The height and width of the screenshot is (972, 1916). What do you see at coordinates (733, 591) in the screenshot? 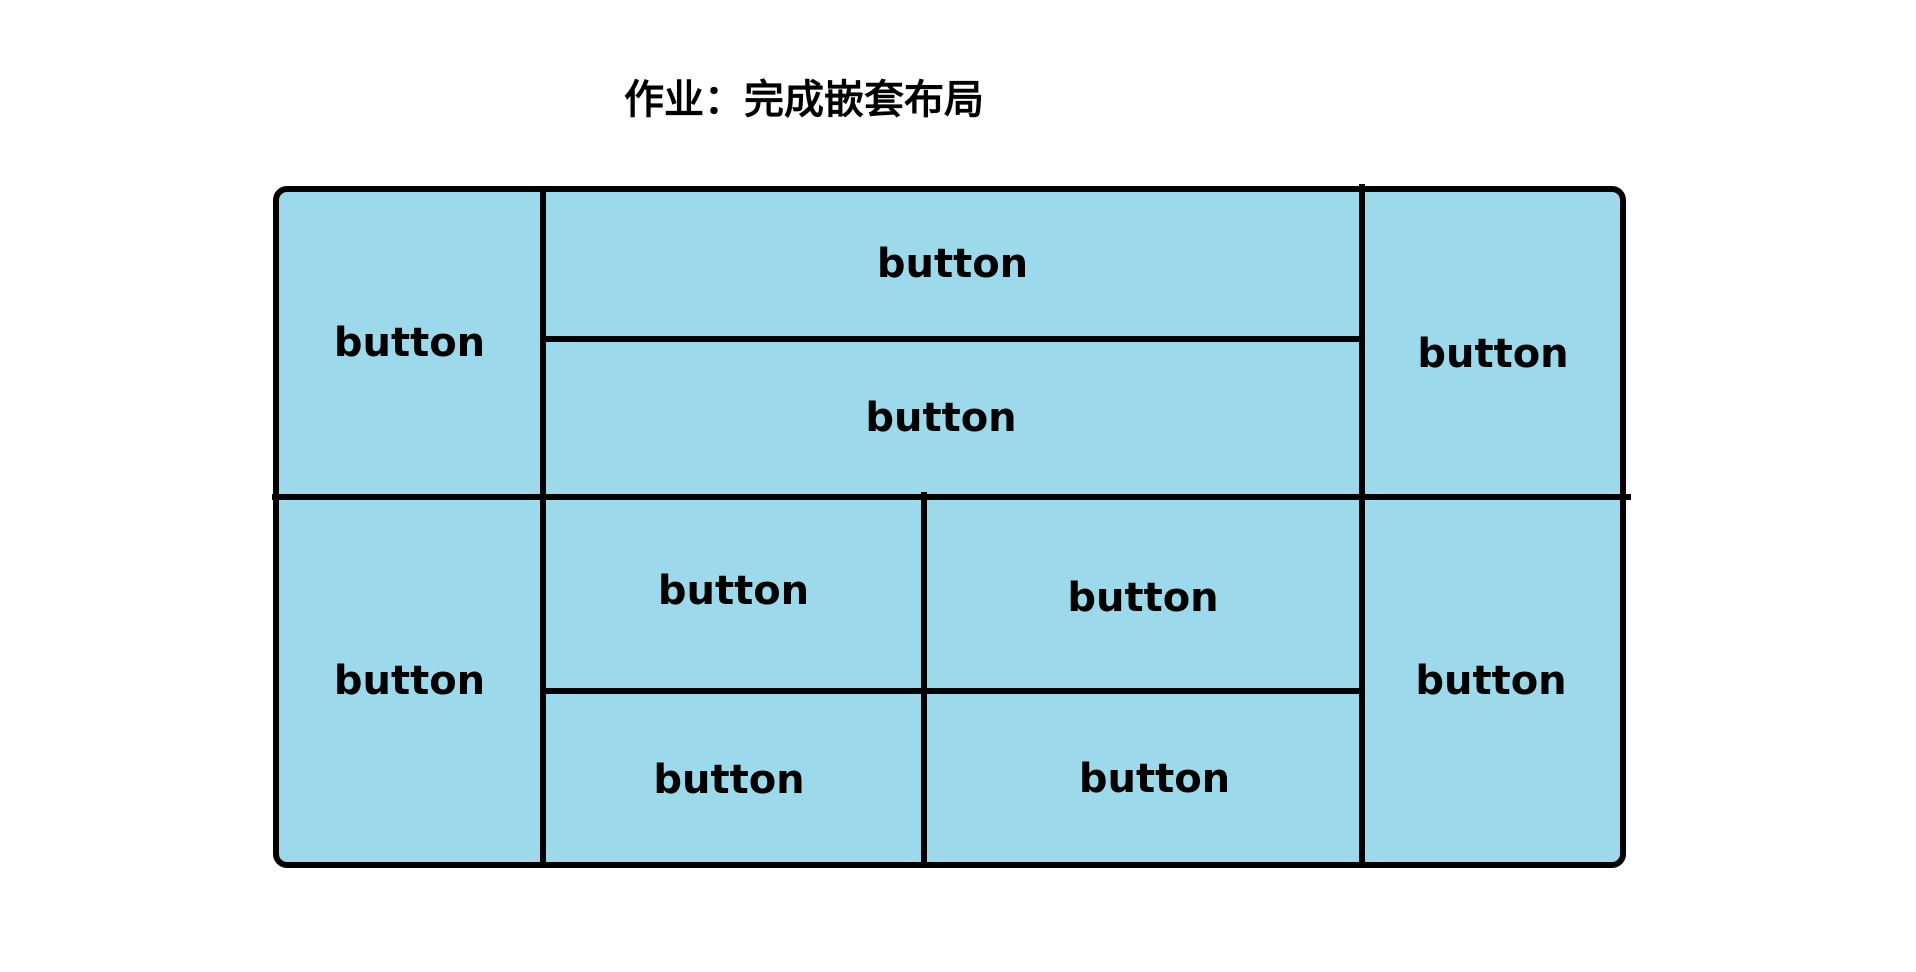
I see `grid-top-left-button: button` at bounding box center [733, 591].